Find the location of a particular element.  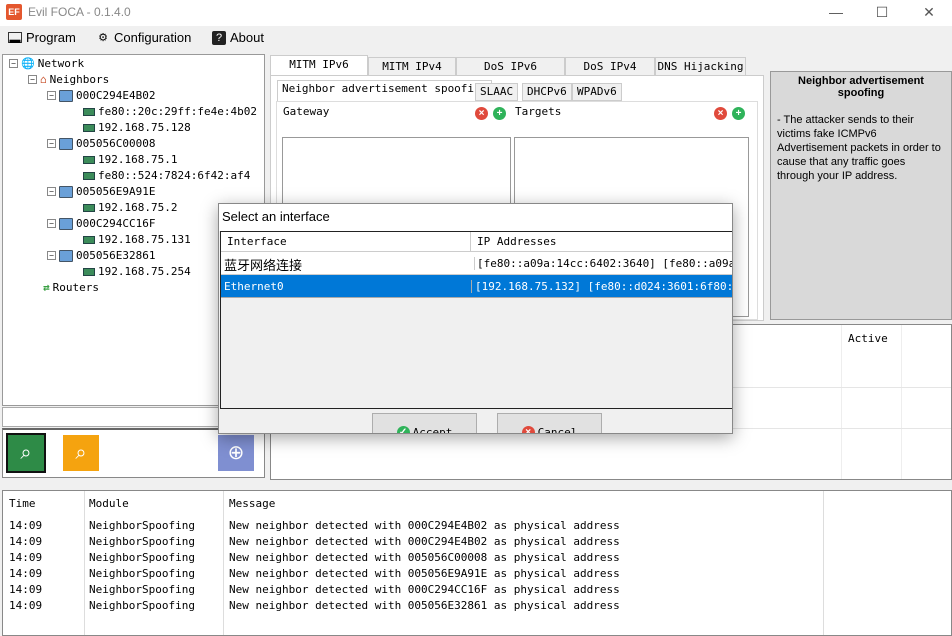

close-button: ✕ is located at coordinates (929, 12).